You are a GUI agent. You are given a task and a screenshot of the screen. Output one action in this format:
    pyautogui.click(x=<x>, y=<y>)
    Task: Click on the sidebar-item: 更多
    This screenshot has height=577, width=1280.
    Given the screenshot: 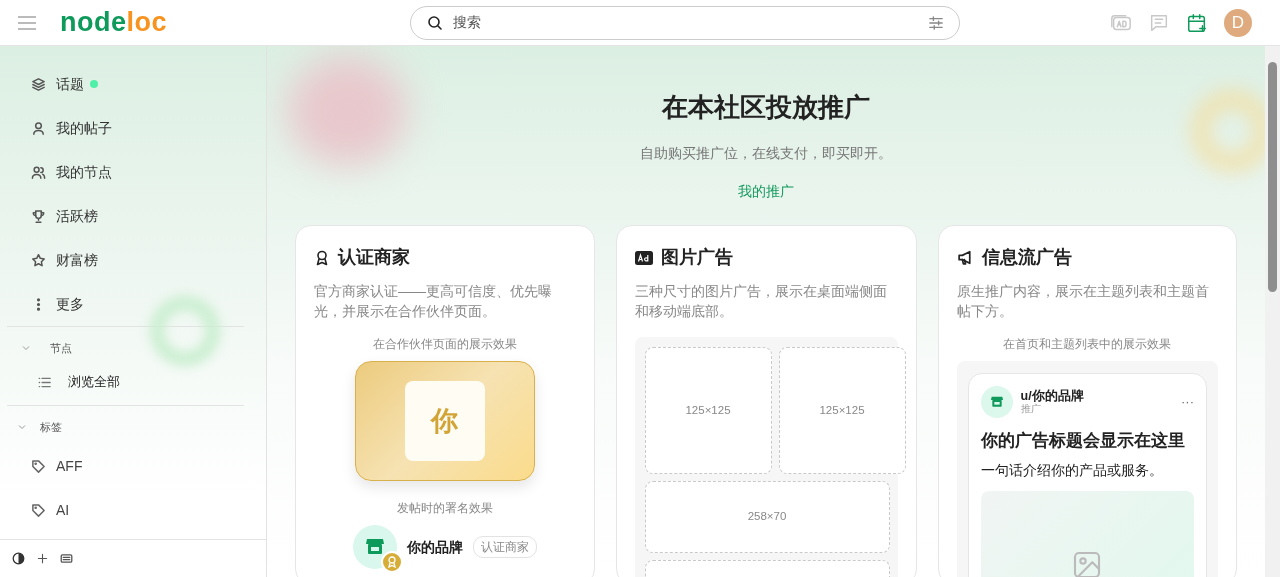 What is the action you would take?
    pyautogui.click(x=70, y=304)
    